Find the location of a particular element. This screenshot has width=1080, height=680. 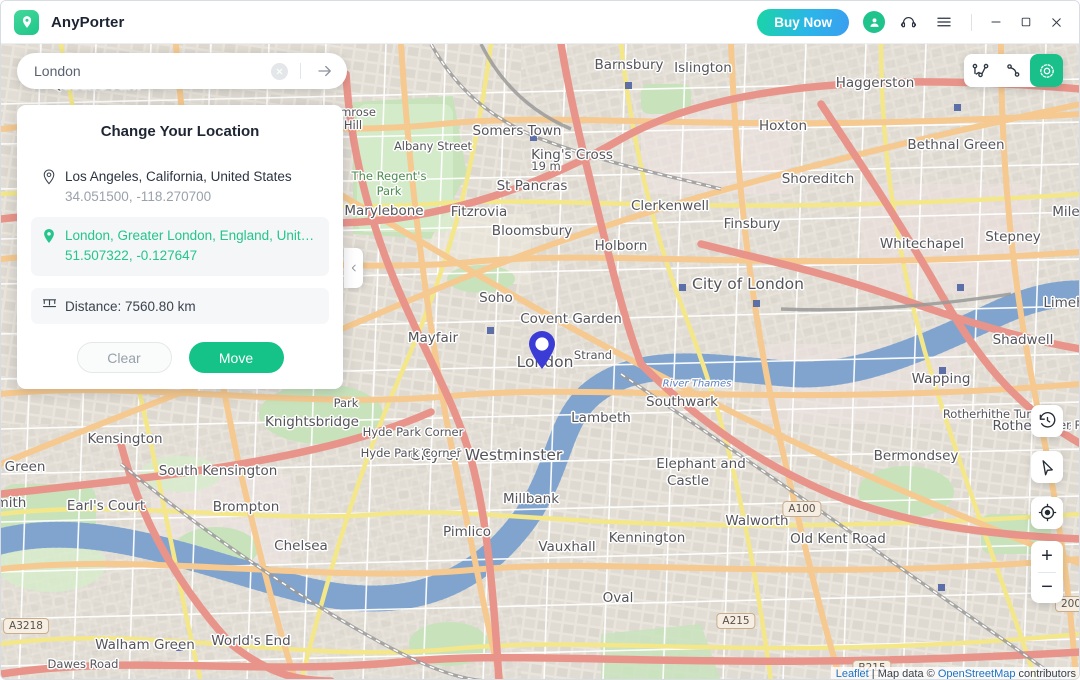

zoom-out-button: − is located at coordinates (1047, 588).